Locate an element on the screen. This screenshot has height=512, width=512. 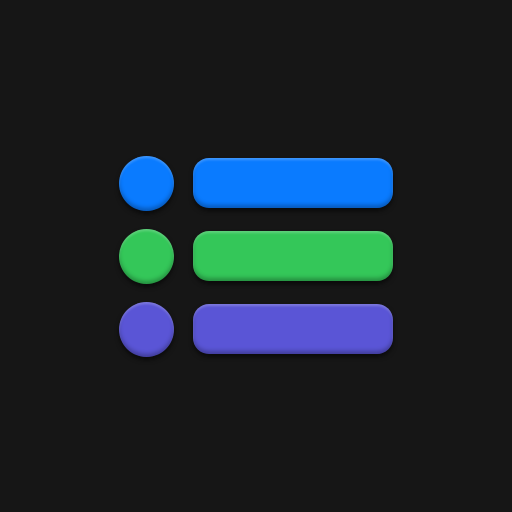
list-row-green is located at coordinates (256, 257).